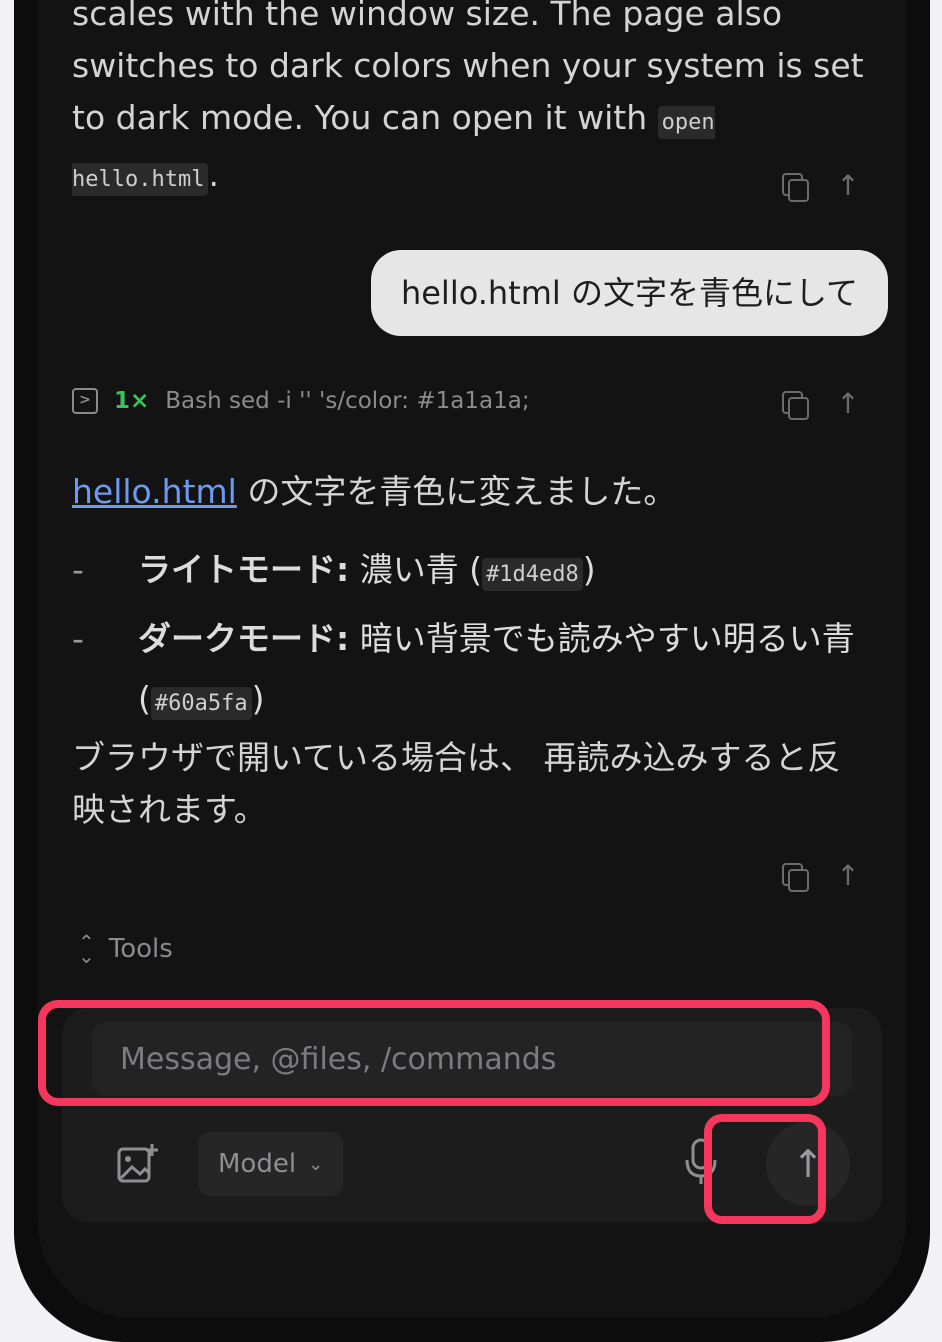 The image size is (942, 1342). What do you see at coordinates (140, 949) in the screenshot?
I see `tools-label: Tools` at bounding box center [140, 949].